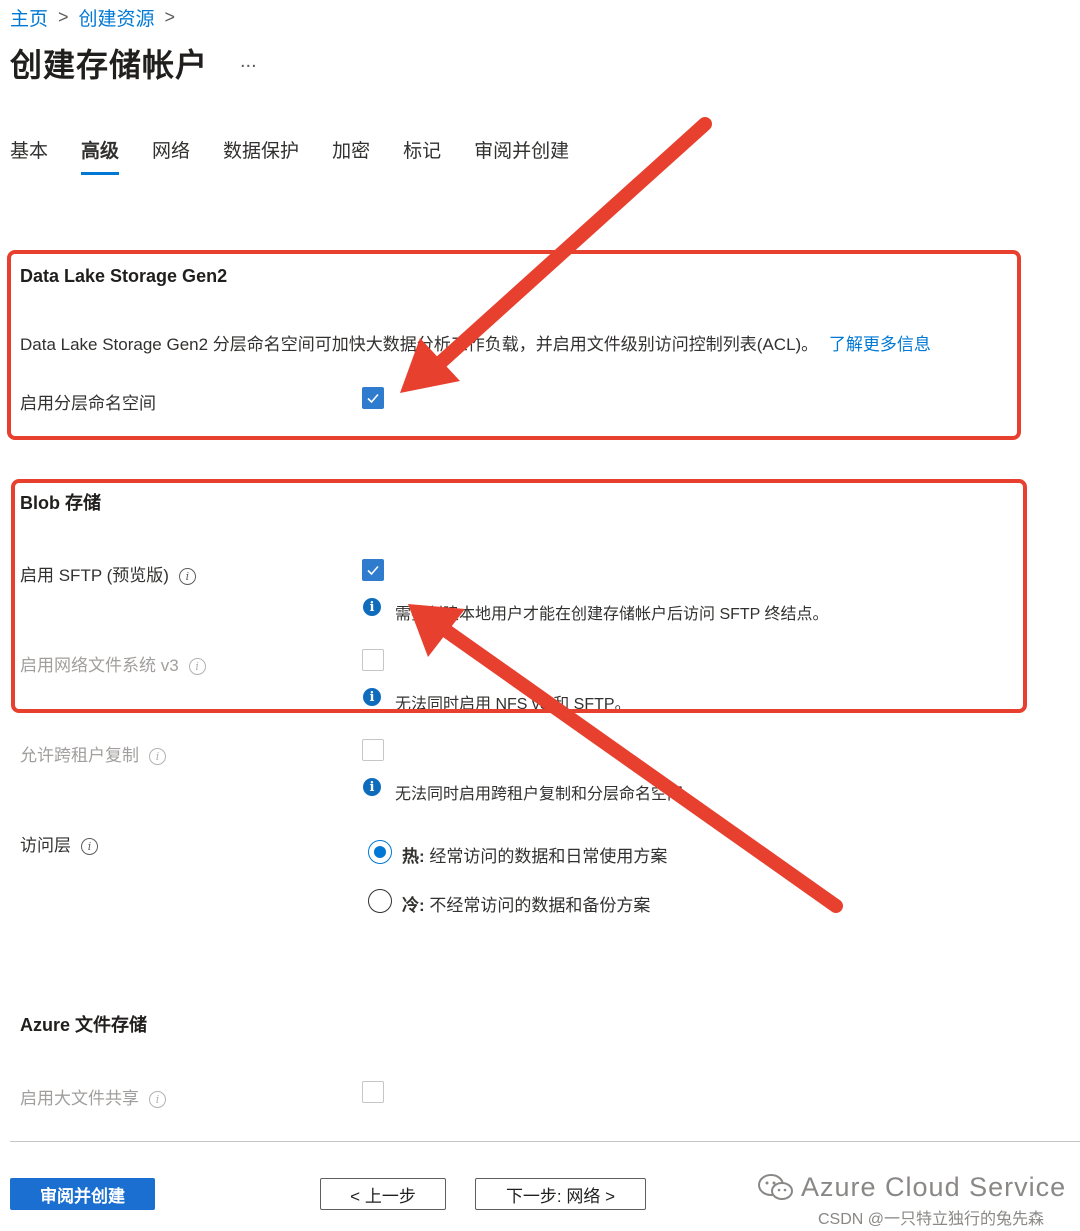 The width and height of the screenshot is (1080, 1231). Describe the element at coordinates (556, 255) in the screenshot. I see `annotation-arrow-to-hns` at that location.